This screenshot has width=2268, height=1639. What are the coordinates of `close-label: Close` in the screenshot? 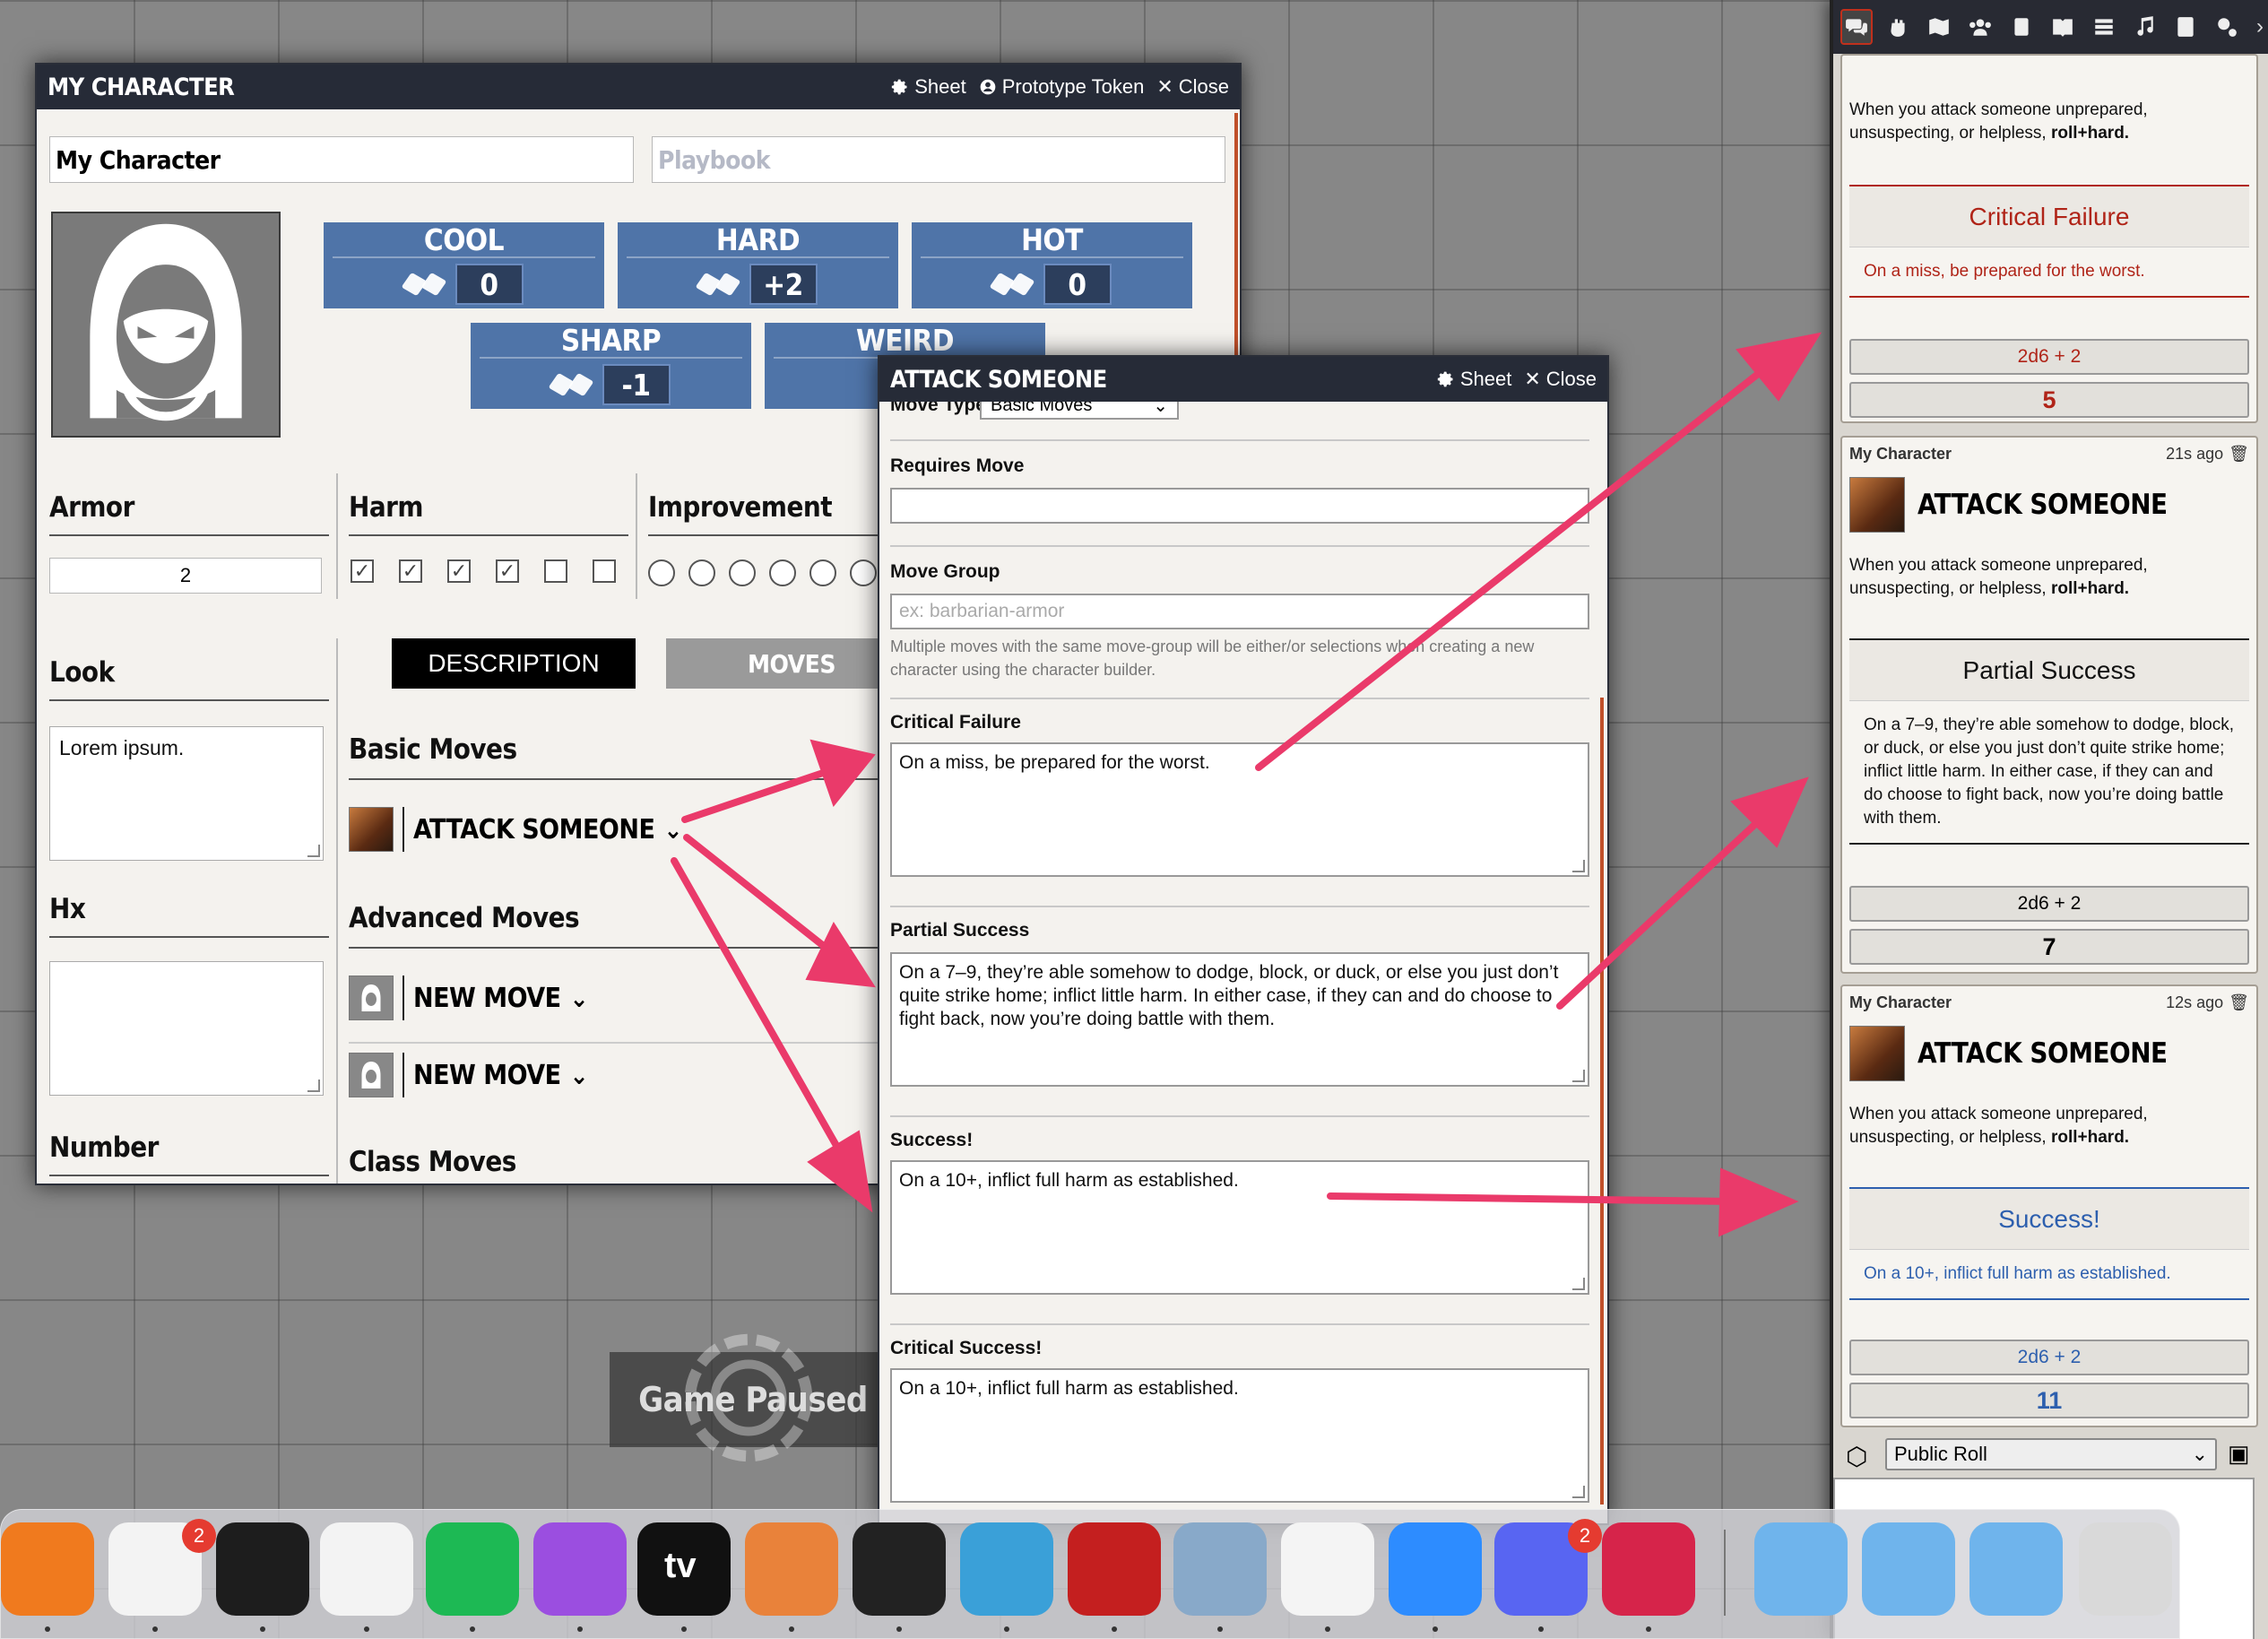 It's located at (1571, 379).